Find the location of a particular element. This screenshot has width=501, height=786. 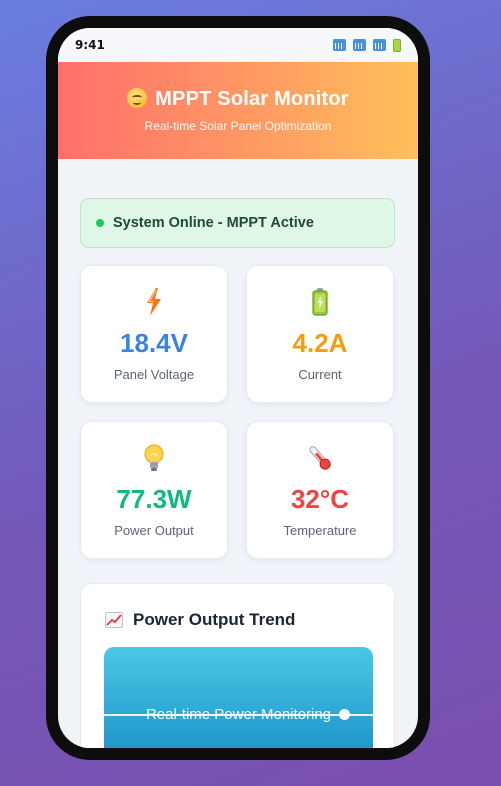

metric-value: 4.2A is located at coordinates (320, 343).